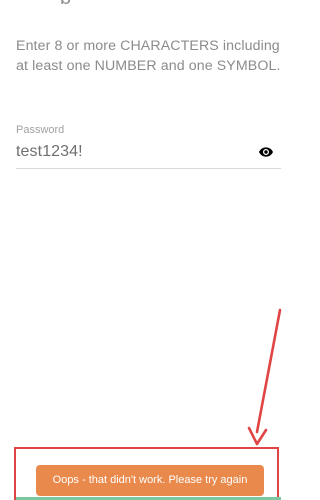 This screenshot has height=500, width=320. Describe the element at coordinates (148, 168) in the screenshot. I see `password-field-underline` at that location.